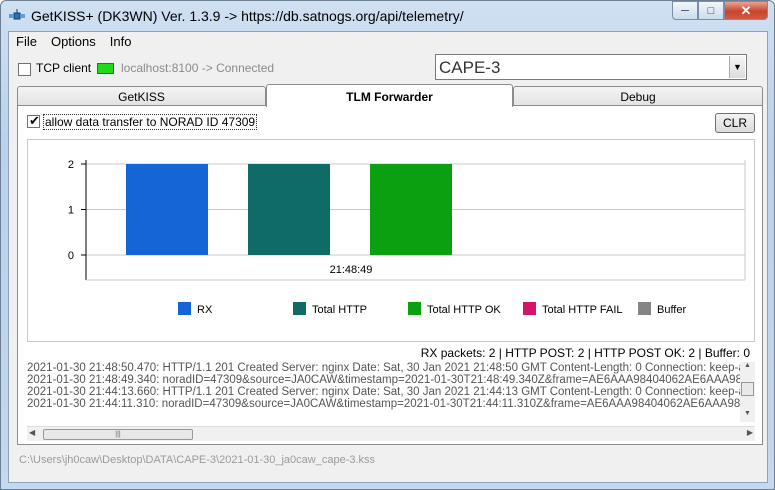 This screenshot has height=490, width=775. Describe the element at coordinates (735, 123) in the screenshot. I see `clear-button: CLR` at that location.